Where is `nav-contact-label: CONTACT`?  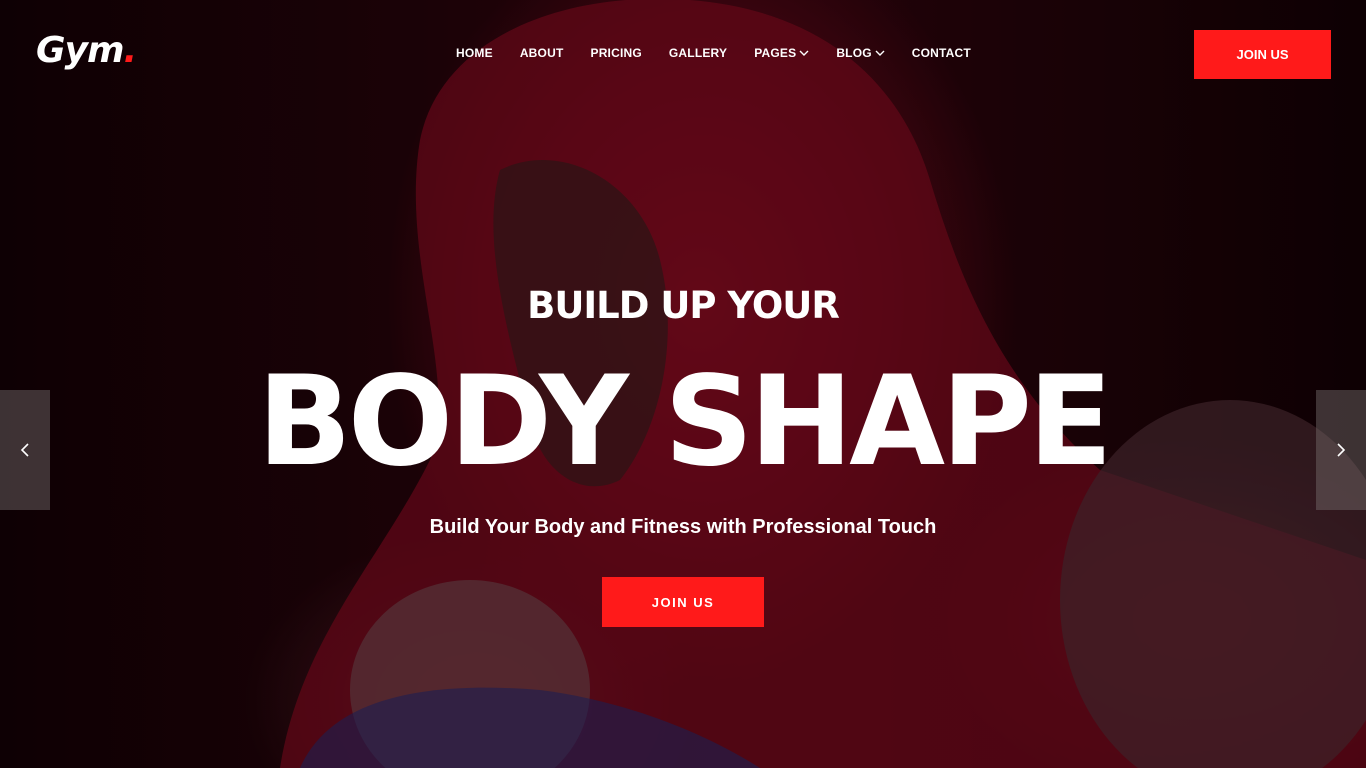
nav-contact-label: CONTACT is located at coordinates (941, 53).